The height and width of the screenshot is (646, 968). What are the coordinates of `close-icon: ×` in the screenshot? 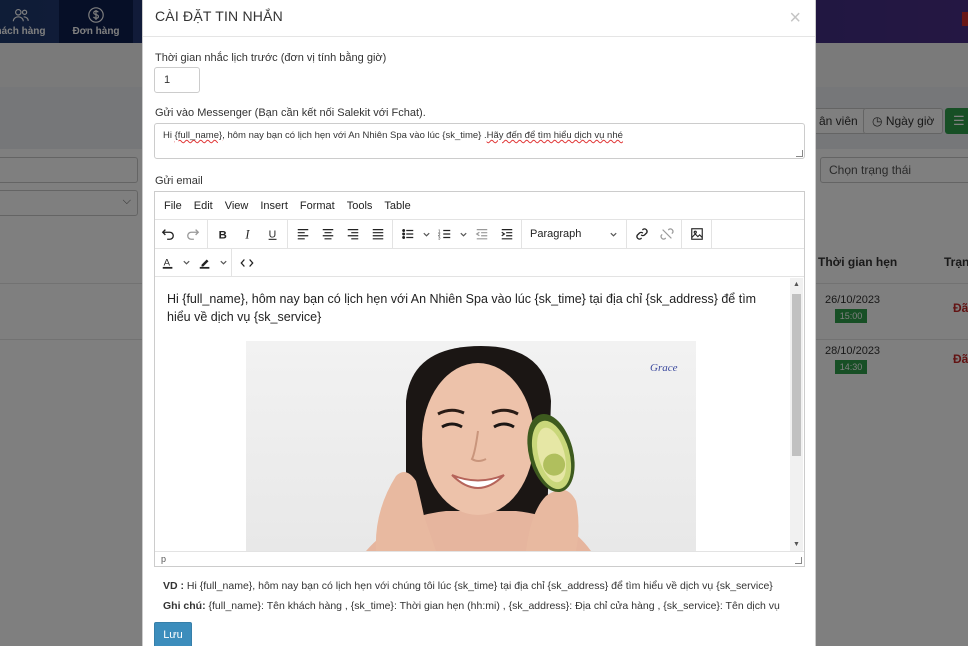 It's located at (795, 18).